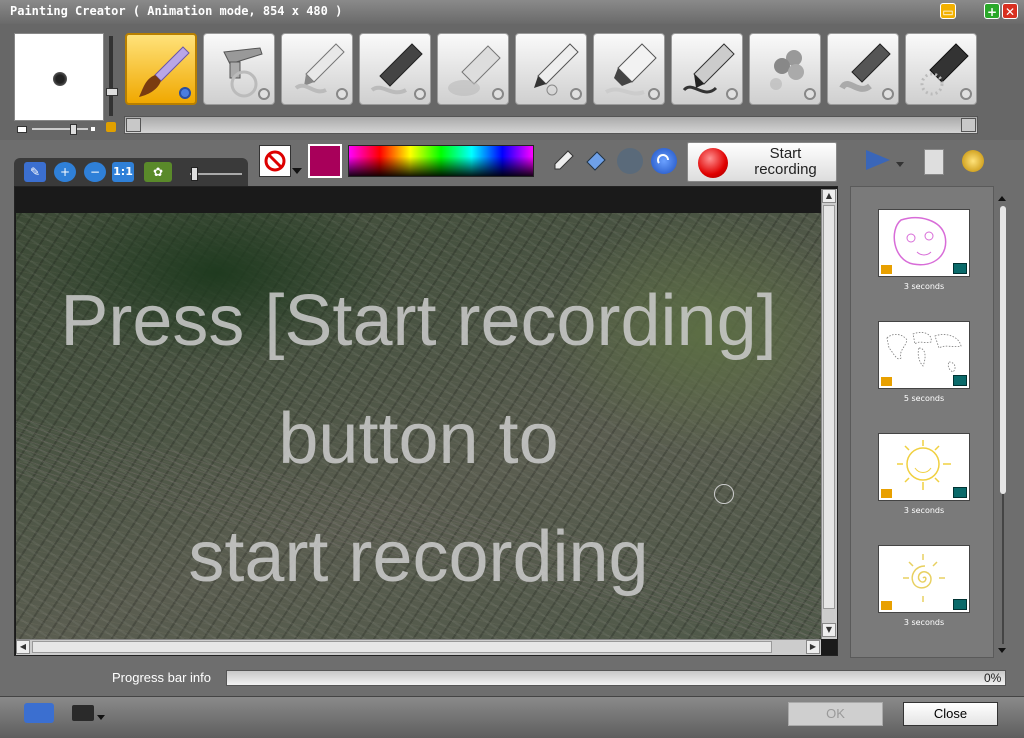 This screenshot has width=1024, height=738. What do you see at coordinates (829, 407) in the screenshot?
I see `vertical-scroll-thumb` at bounding box center [829, 407].